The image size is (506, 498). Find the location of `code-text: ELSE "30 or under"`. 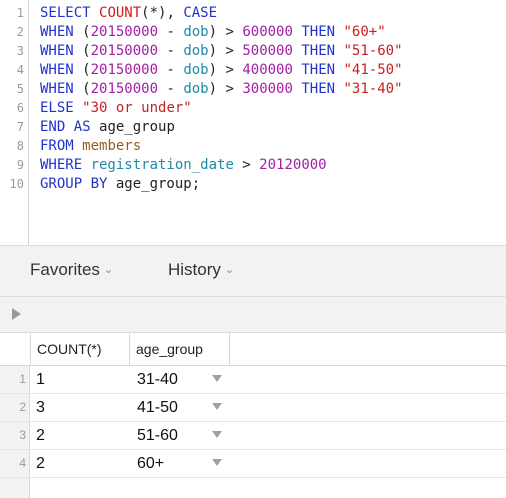

code-text: ELSE "30 or under" is located at coordinates (116, 108).